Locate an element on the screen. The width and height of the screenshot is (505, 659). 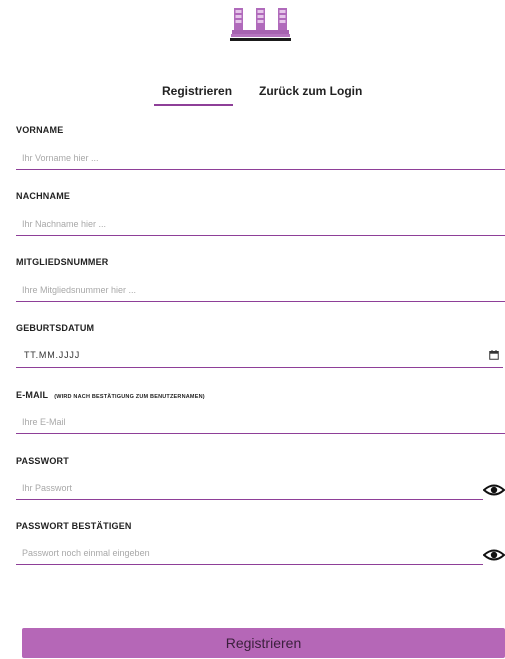
last-name-label: NACHNAME is located at coordinates (43, 196).